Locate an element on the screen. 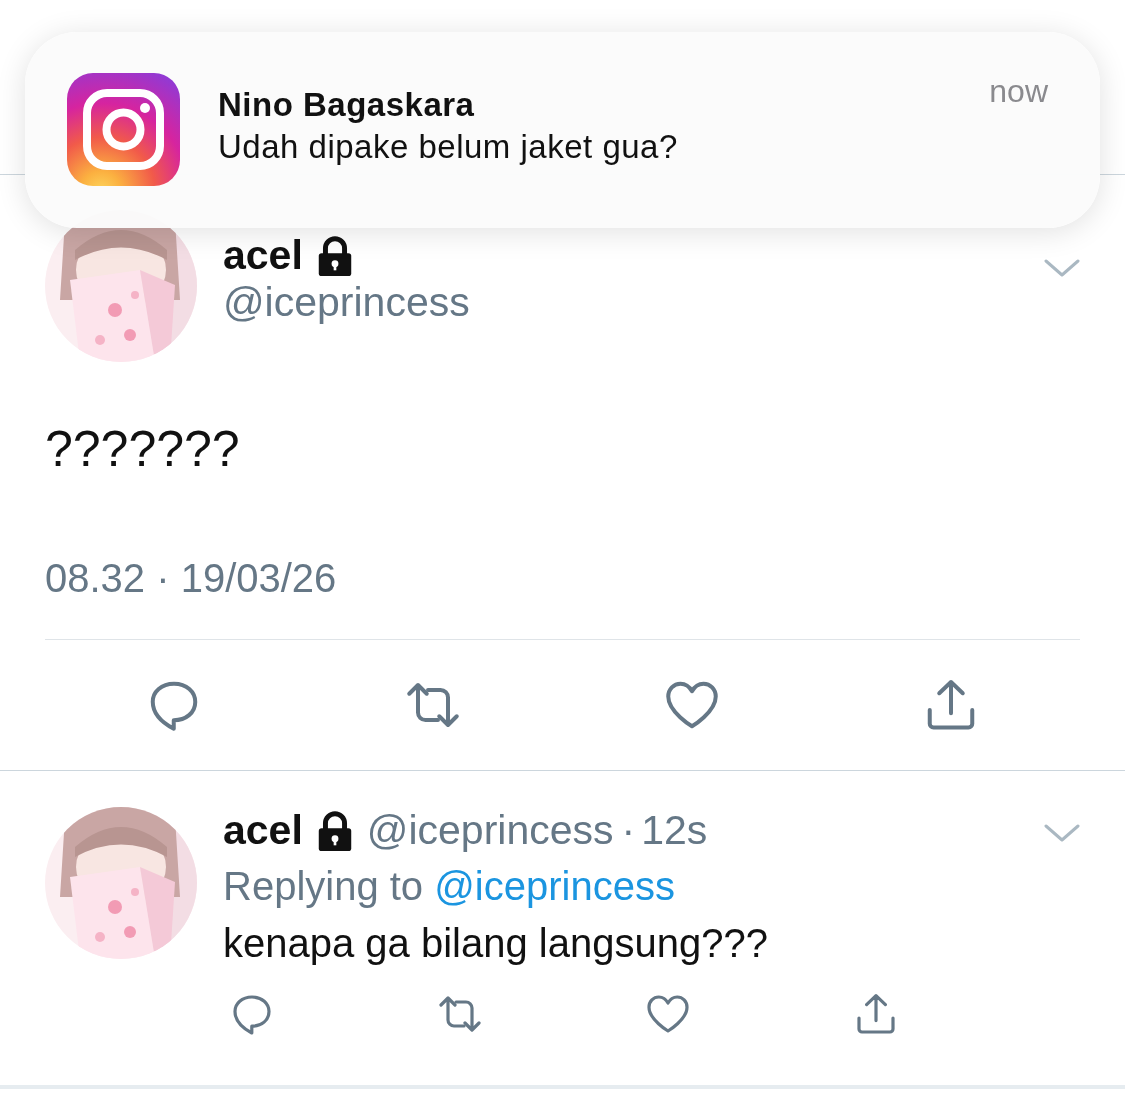 The image size is (1125, 1099). replying-label: Replying to is located at coordinates (323, 886).